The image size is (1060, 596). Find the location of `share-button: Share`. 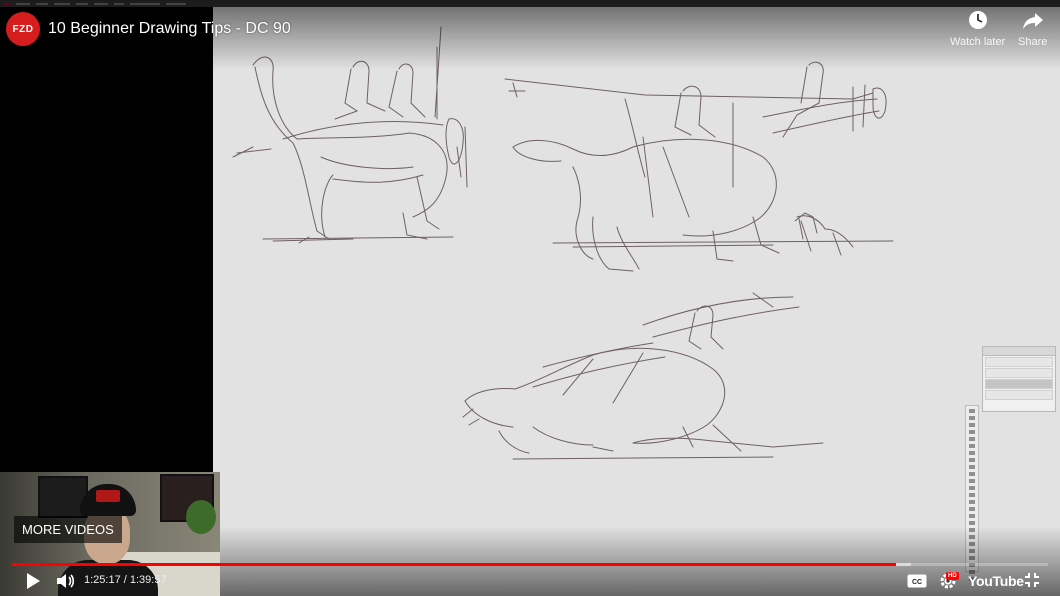

share-button: Share is located at coordinates (1032, 29).